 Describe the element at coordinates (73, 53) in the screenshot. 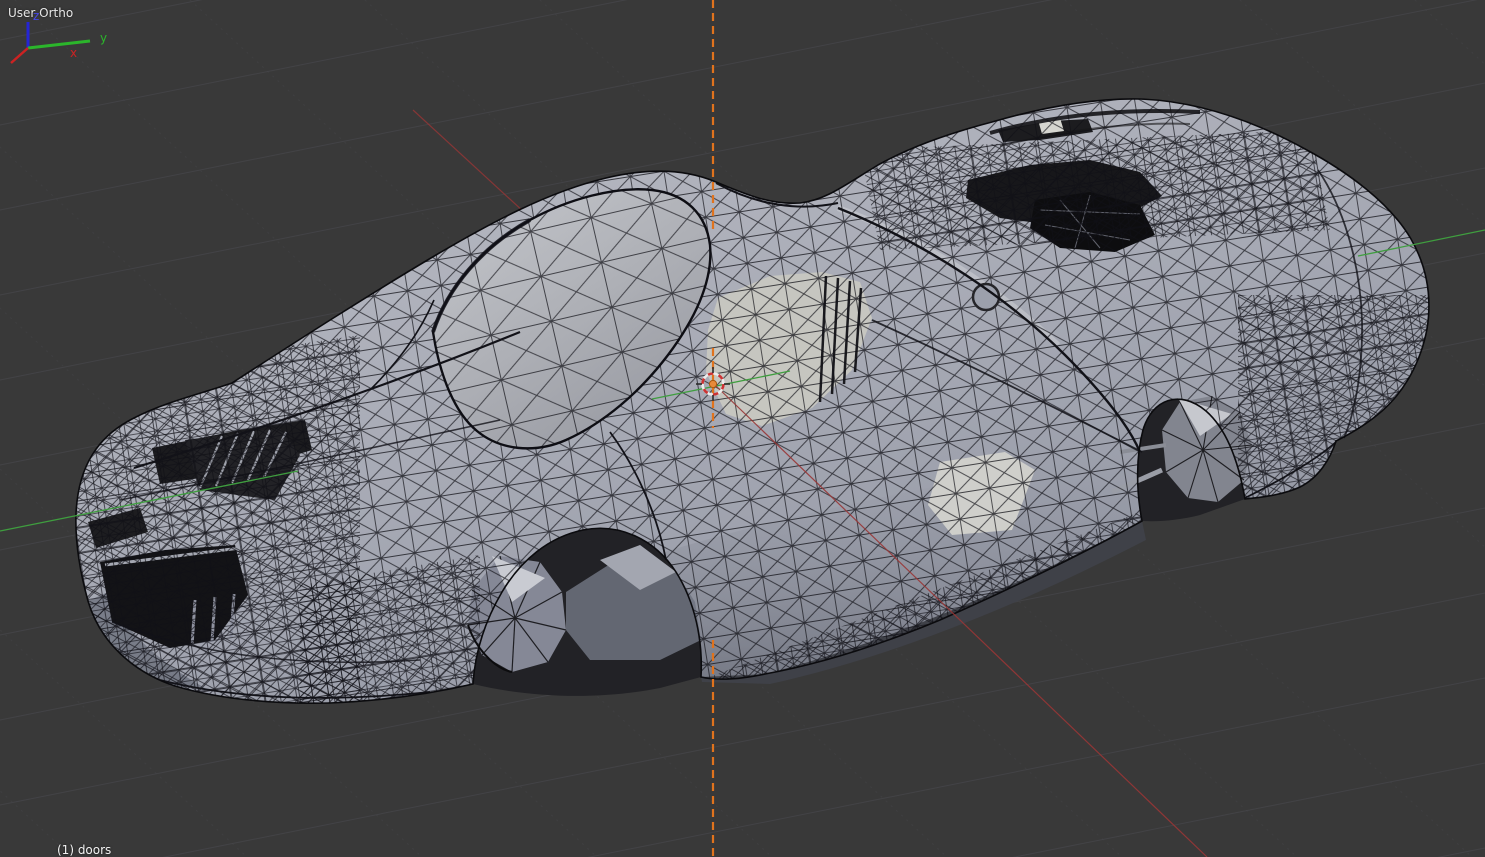

I see `gizmo-x-label: x` at that location.